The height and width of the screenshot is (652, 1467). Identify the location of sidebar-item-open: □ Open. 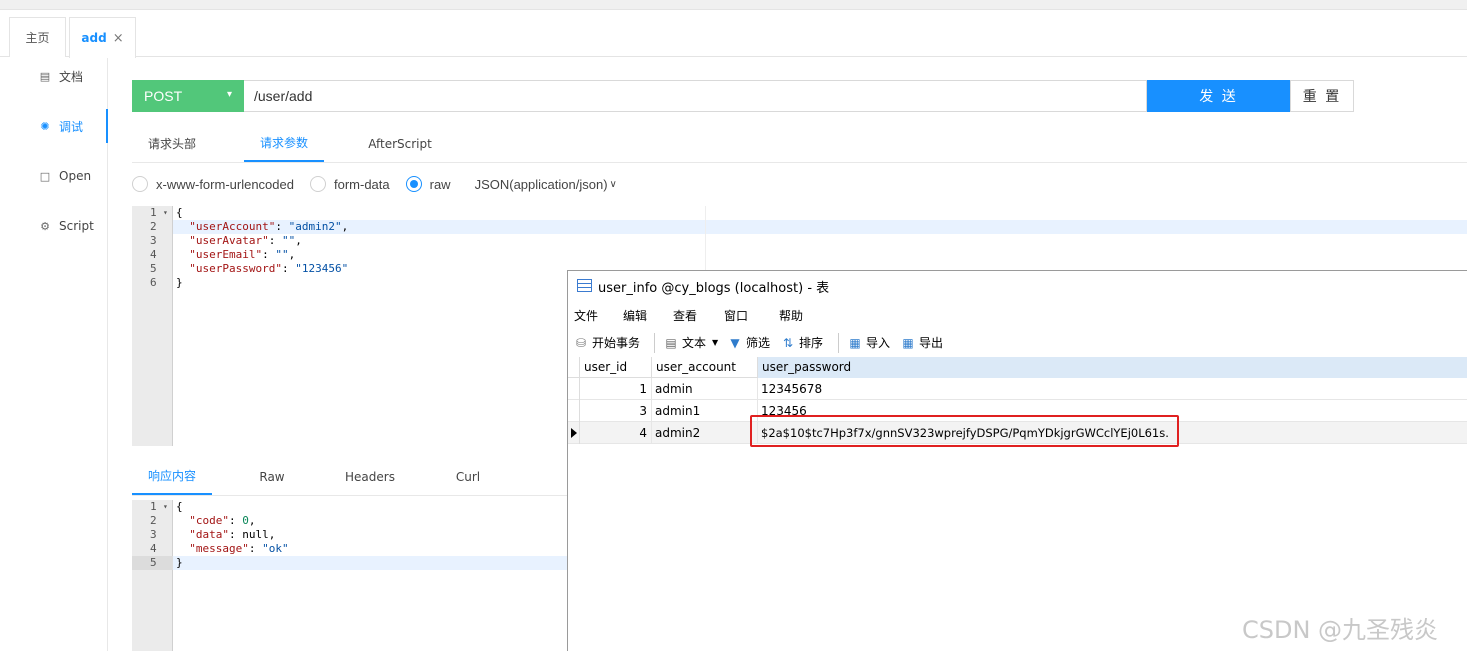
(54, 176).